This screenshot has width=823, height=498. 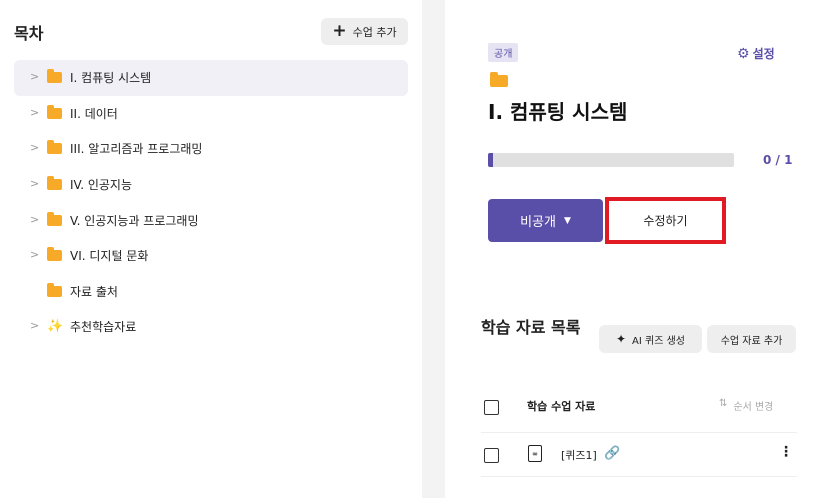 What do you see at coordinates (29, 33) in the screenshot?
I see `toc-title: 목차` at bounding box center [29, 33].